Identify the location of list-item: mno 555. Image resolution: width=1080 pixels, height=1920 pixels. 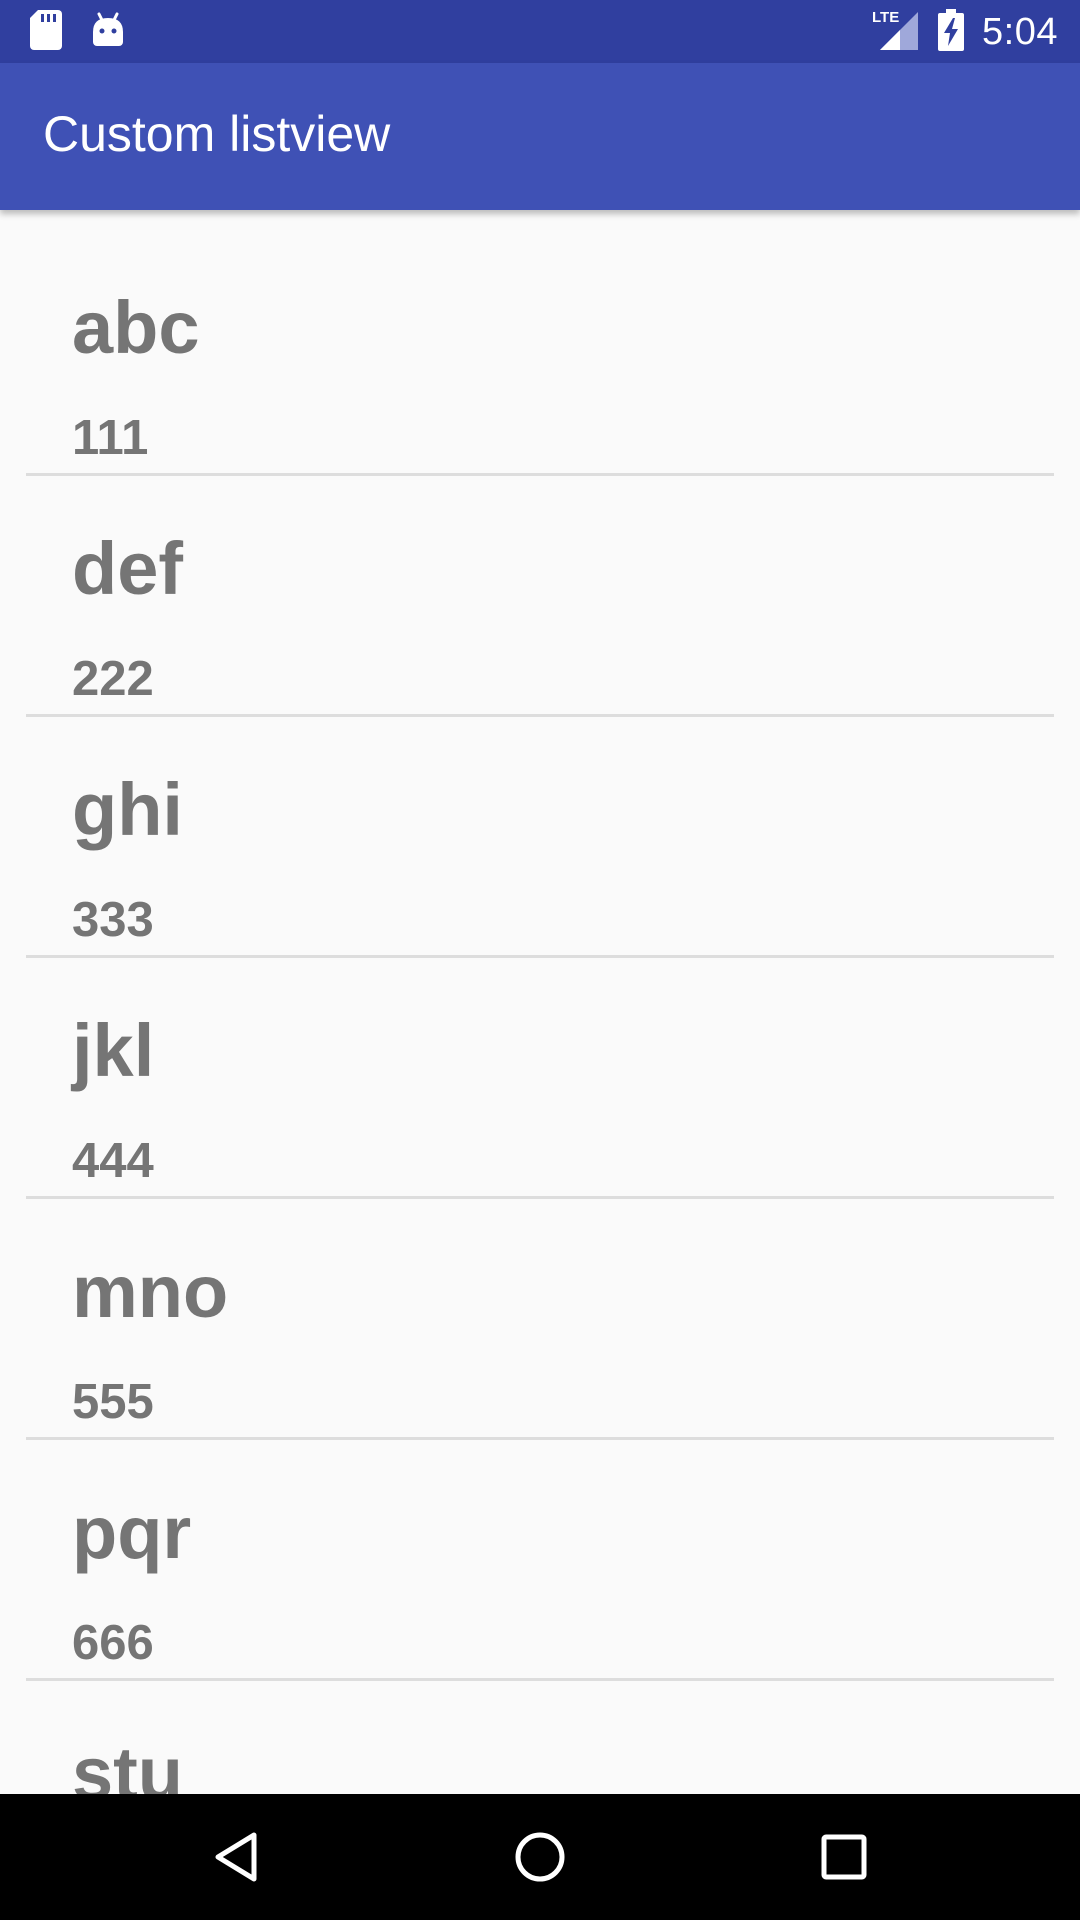
(540, 1319).